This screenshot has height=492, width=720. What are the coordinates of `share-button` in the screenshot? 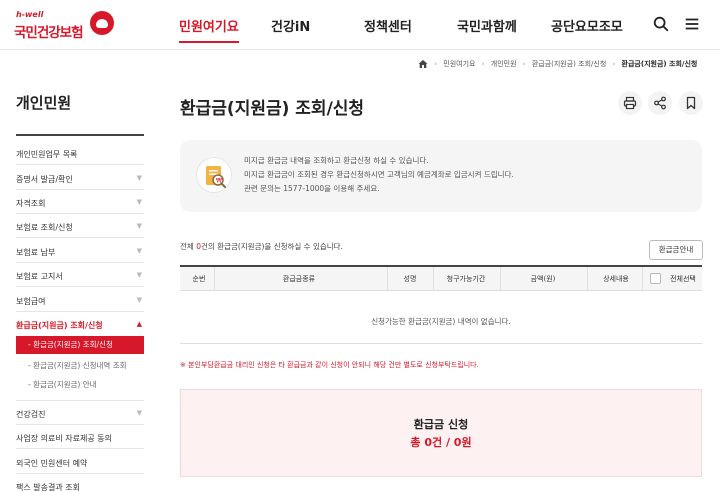 It's located at (660, 103).